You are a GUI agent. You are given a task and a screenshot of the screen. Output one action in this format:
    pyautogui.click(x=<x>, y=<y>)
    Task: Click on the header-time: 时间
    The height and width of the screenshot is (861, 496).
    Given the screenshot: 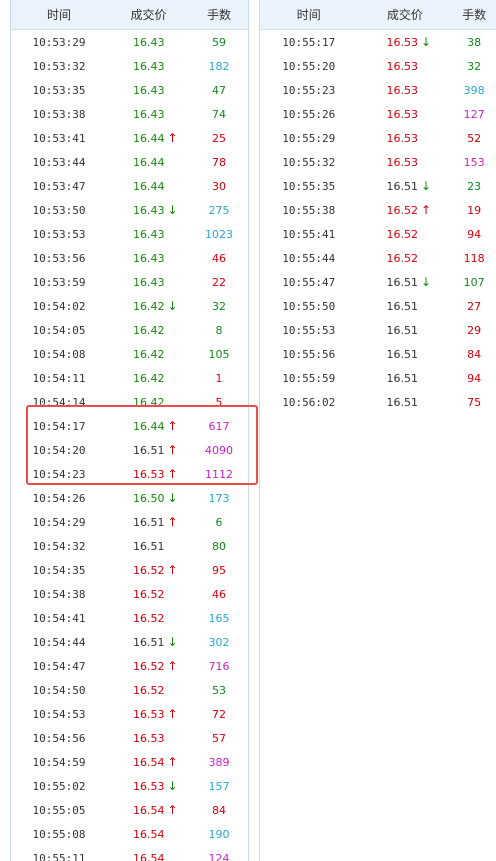 What is the action you would take?
    pyautogui.click(x=308, y=15)
    